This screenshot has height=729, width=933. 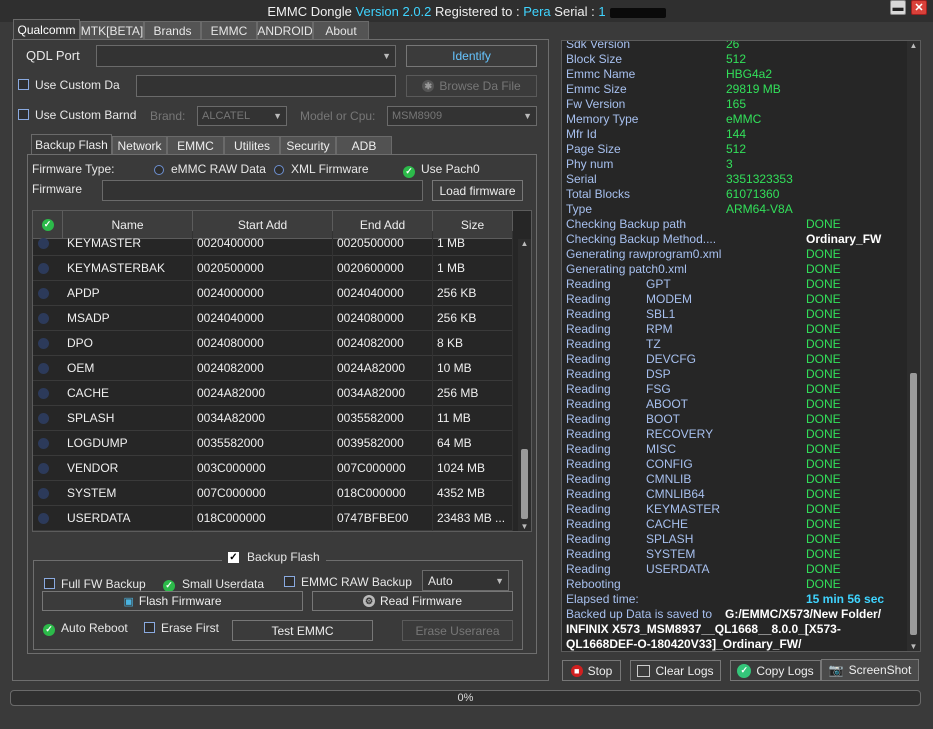 I want to click on table-row: APDP 0024000000 0024040000 256 KB, so click(x=273, y=293).